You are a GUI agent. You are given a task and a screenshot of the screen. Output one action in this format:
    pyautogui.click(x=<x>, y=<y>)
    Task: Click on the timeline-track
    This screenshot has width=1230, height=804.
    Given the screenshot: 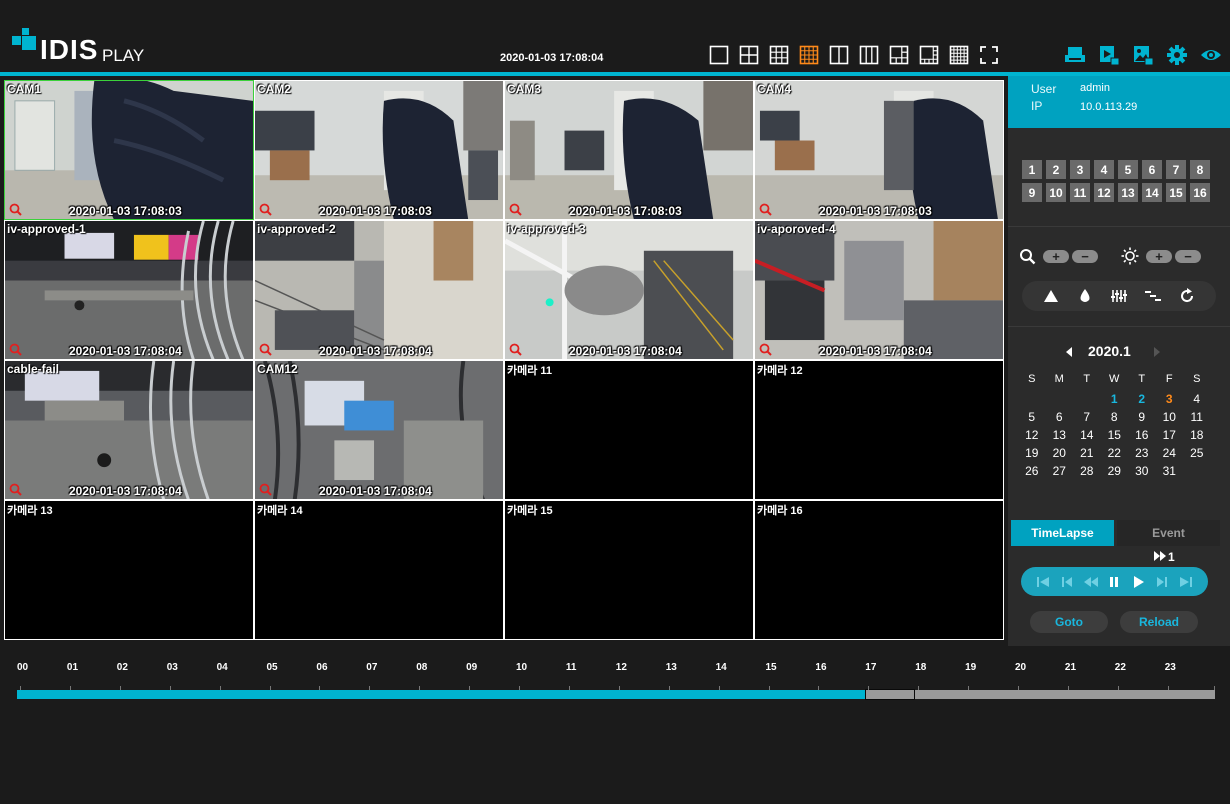 What is the action you would take?
    pyautogui.click(x=616, y=694)
    